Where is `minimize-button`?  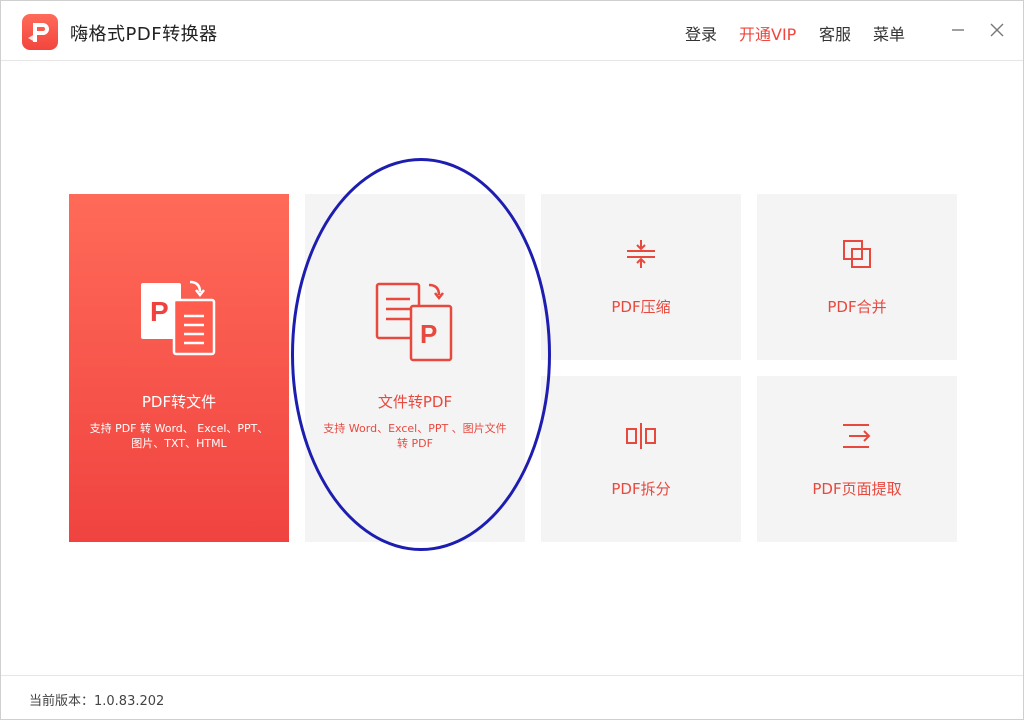
minimize-button is located at coordinates (958, 30).